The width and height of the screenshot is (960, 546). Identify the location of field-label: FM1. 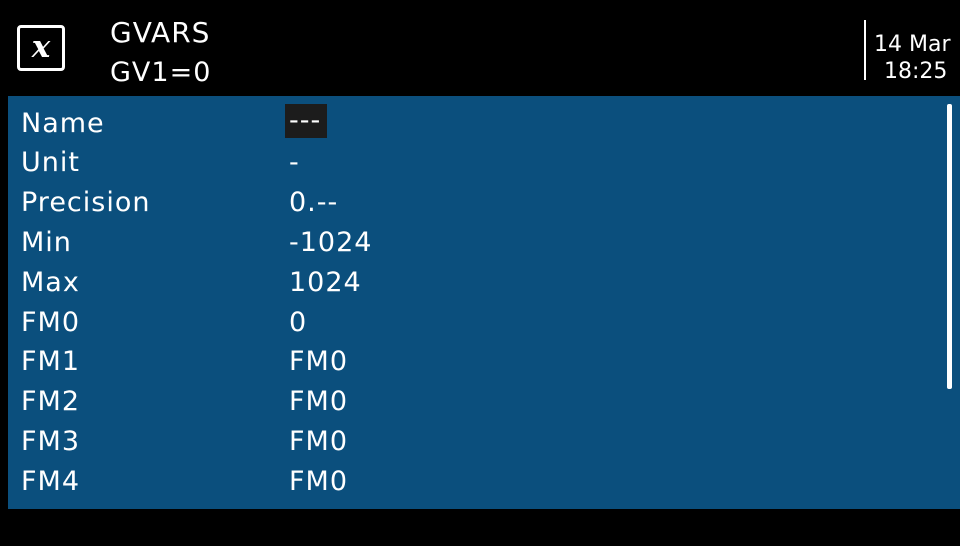
(51, 361).